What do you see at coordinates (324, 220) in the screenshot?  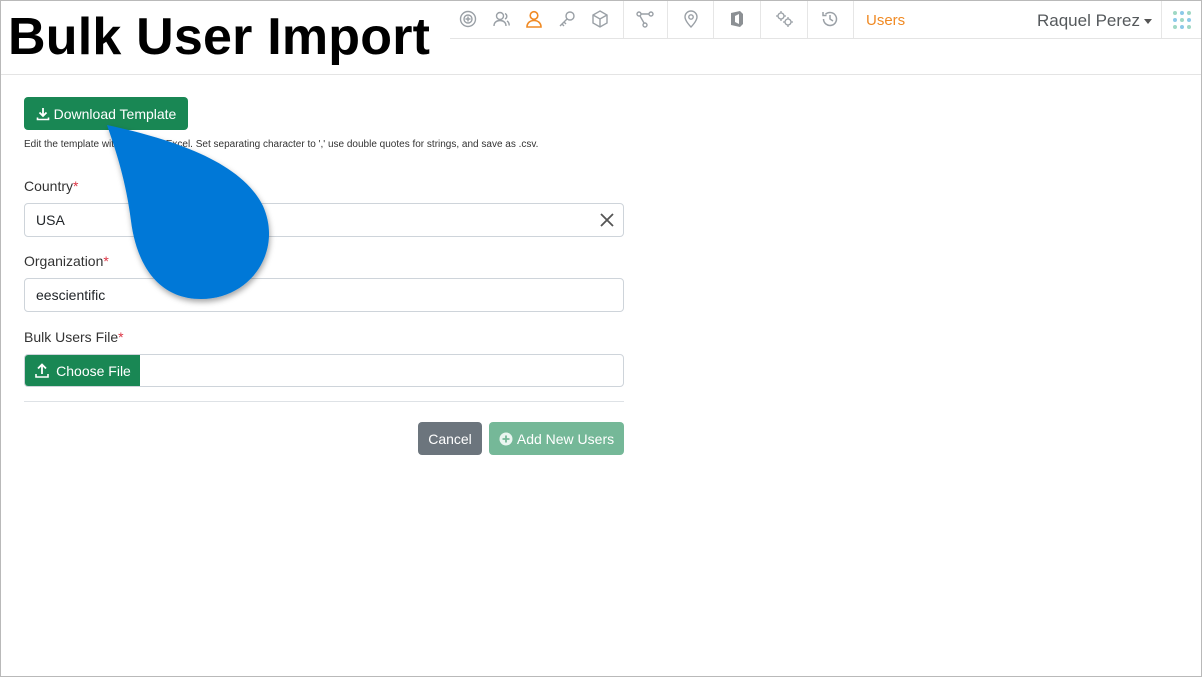 I see `country-select: USA` at bounding box center [324, 220].